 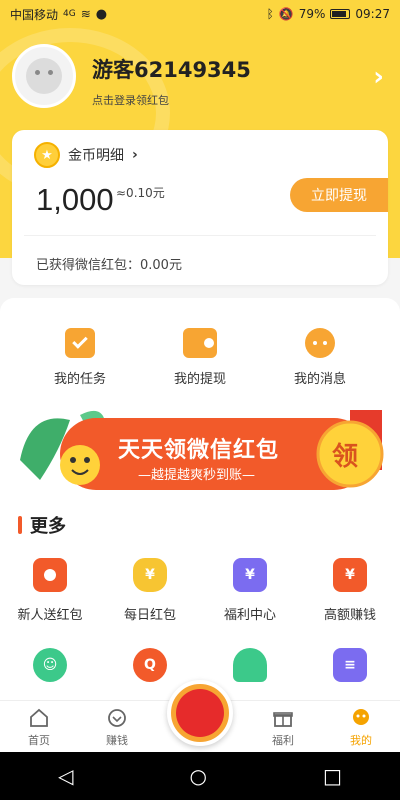 I want to click on gift-box-icon: ¥, so click(x=350, y=575).